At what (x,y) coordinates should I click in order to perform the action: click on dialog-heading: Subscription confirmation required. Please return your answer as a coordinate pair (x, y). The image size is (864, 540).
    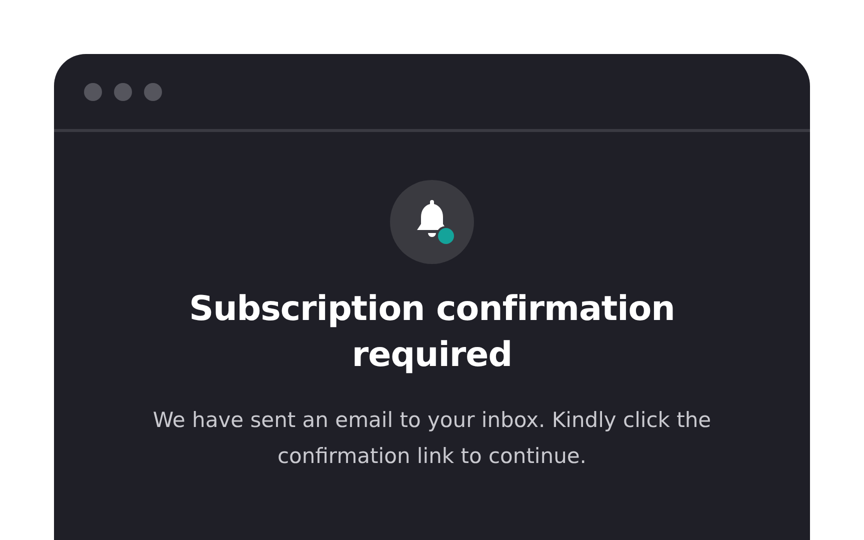
    Looking at the image, I should click on (432, 332).